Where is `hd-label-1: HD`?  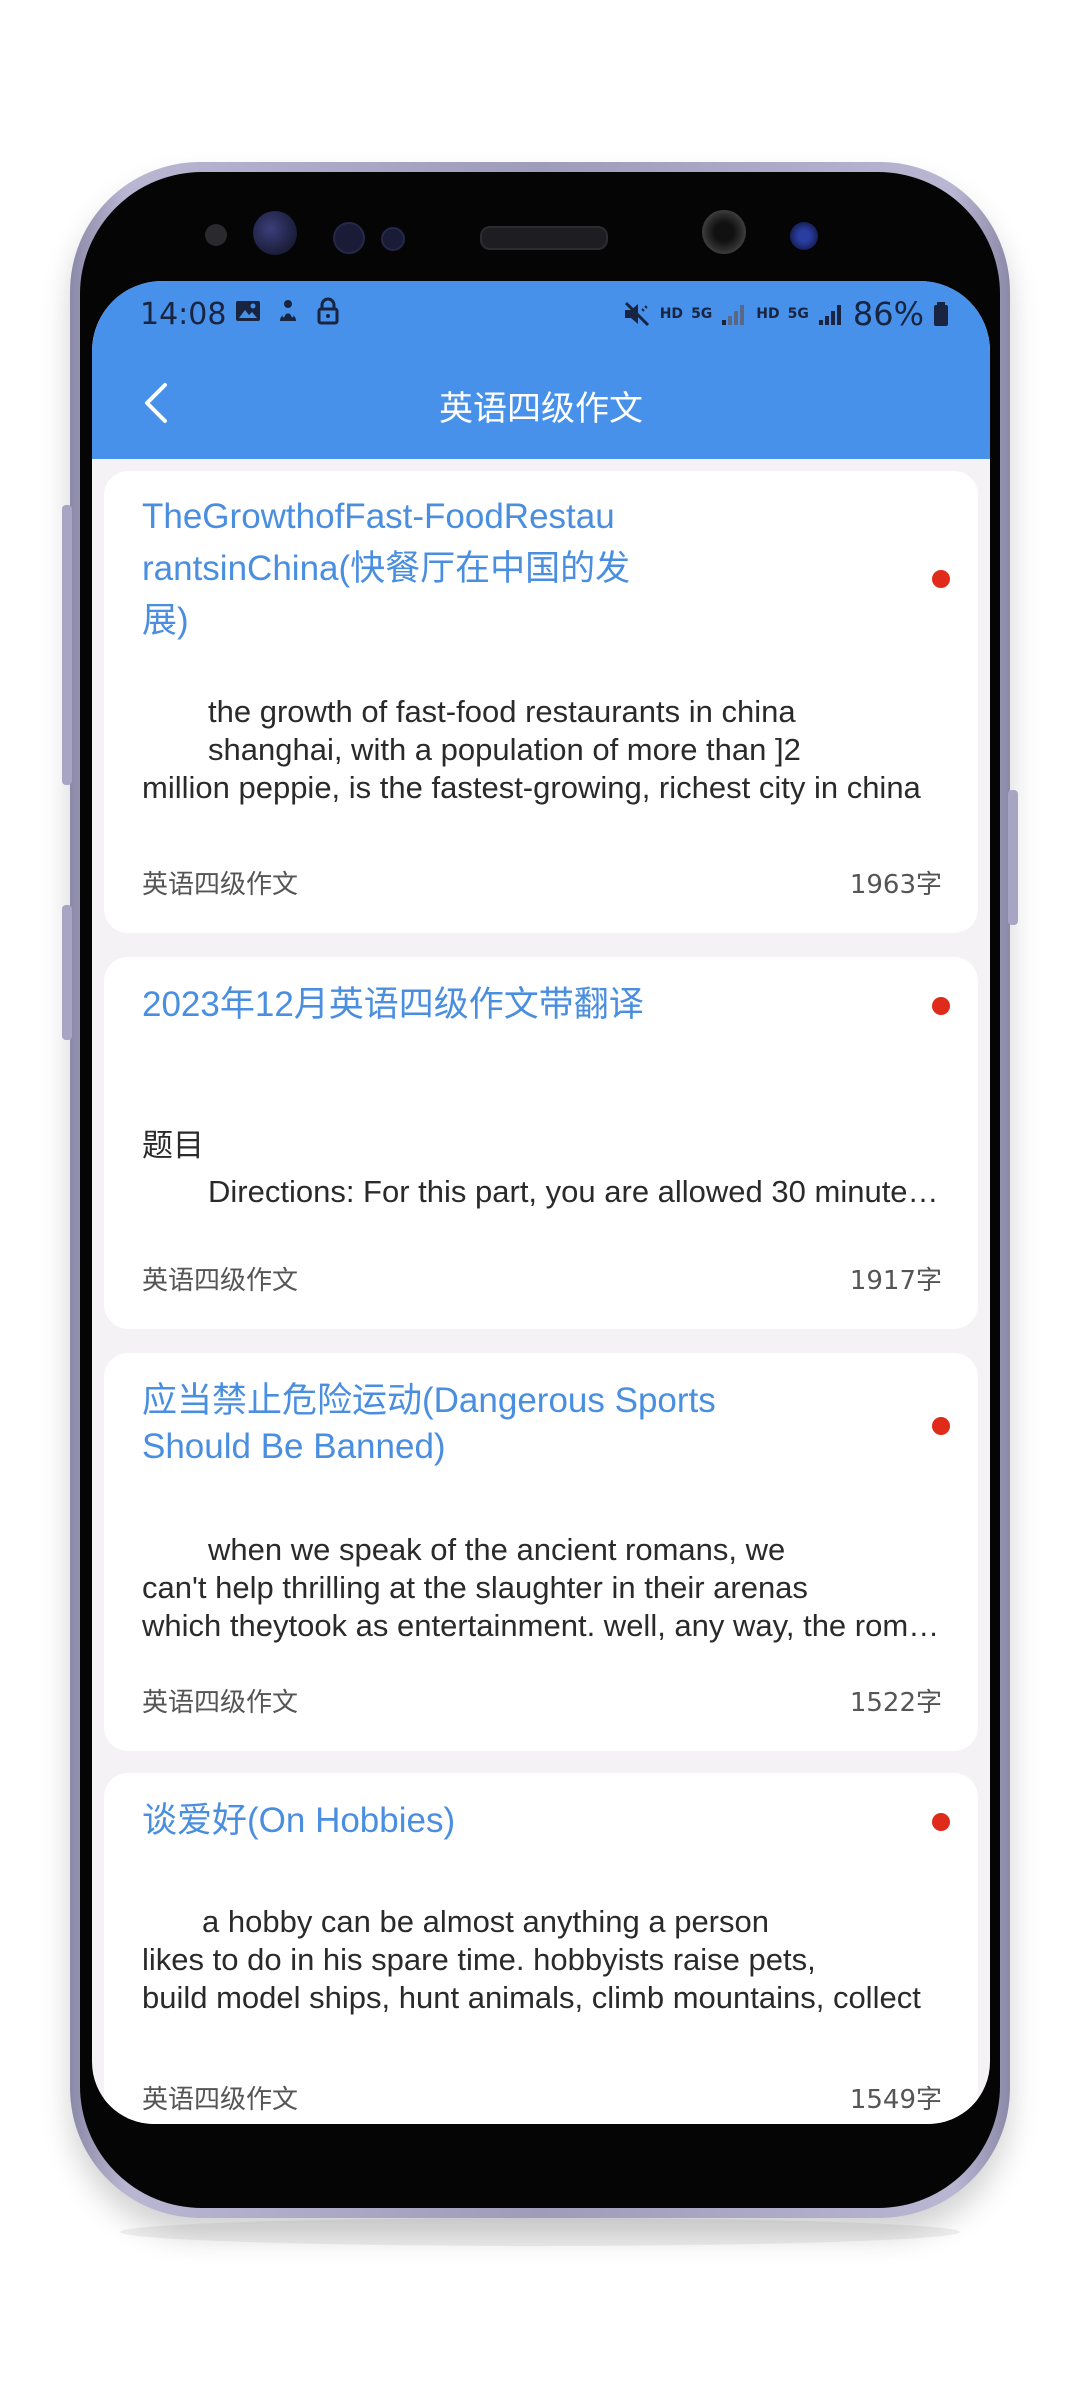 hd-label-1: HD is located at coordinates (671, 314).